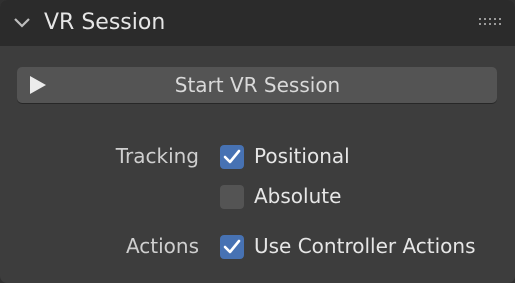  What do you see at coordinates (365, 246) in the screenshot?
I see `use-controller-actions-label: Use Controller Actions` at bounding box center [365, 246].